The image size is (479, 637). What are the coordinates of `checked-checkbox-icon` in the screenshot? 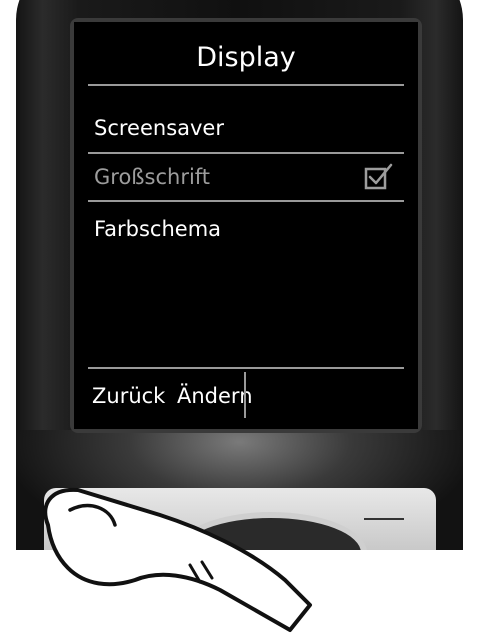 It's located at (379, 176).